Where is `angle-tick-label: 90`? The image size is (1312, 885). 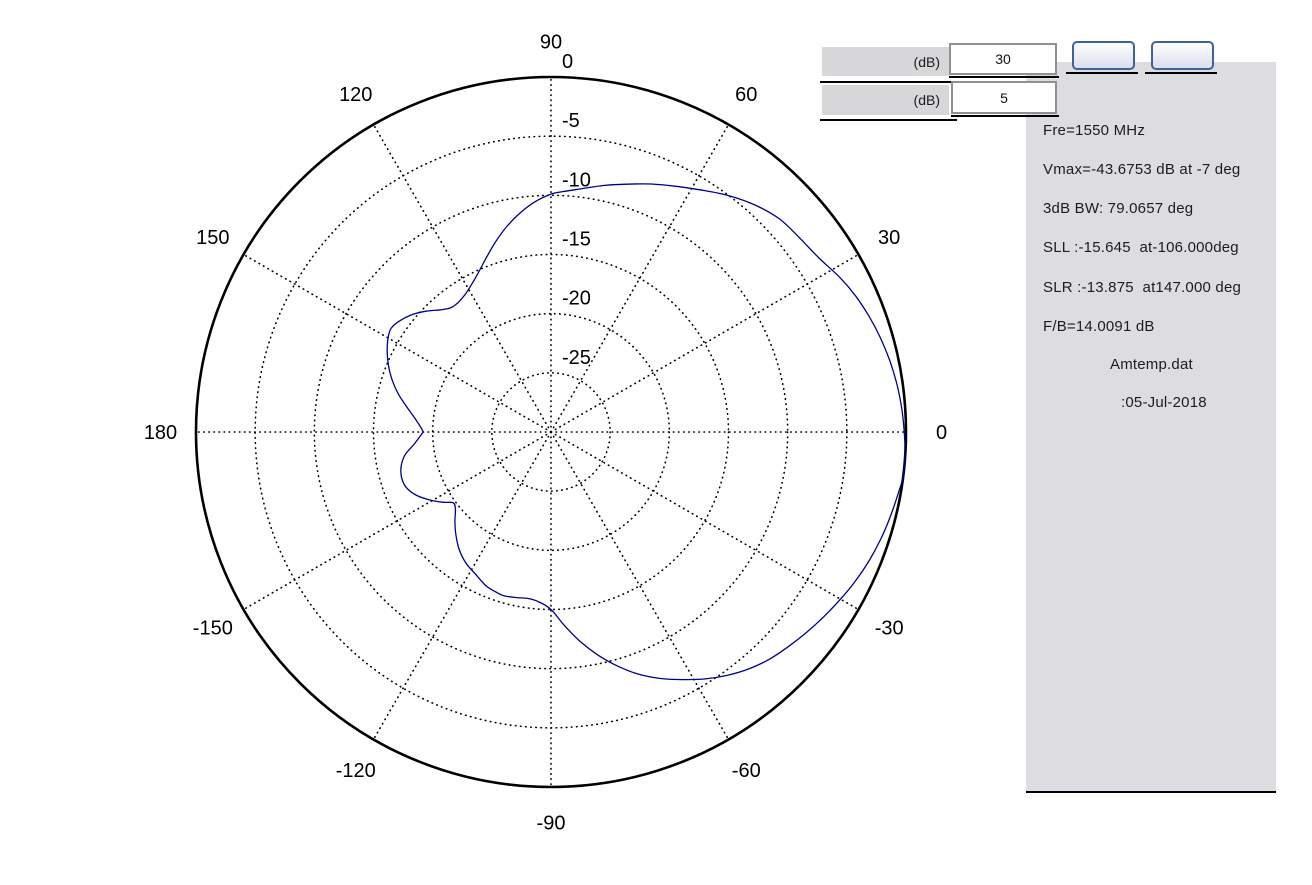 angle-tick-label: 90 is located at coordinates (551, 43).